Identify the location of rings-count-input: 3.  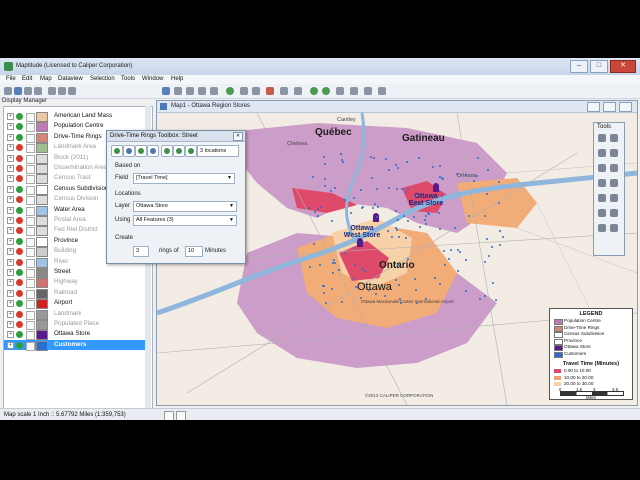
(141, 251).